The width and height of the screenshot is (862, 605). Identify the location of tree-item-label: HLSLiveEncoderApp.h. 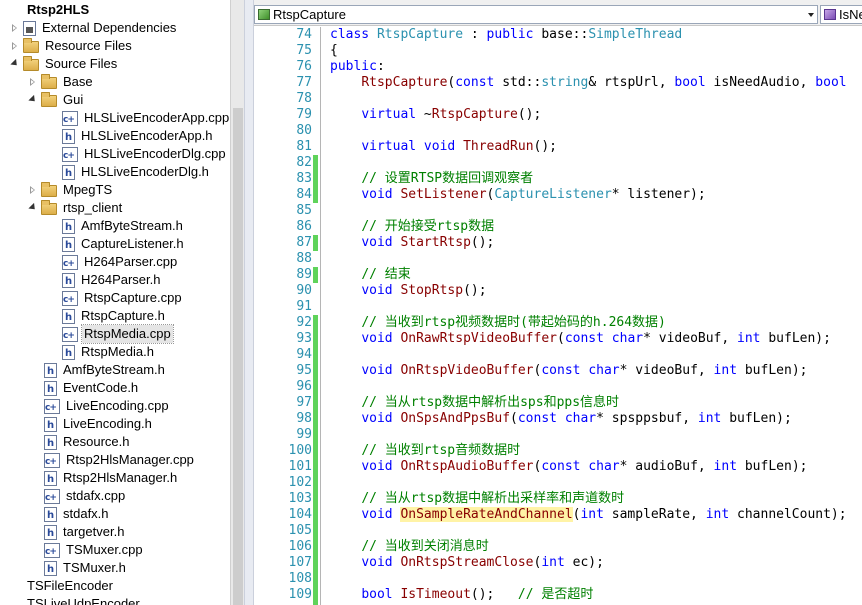
(147, 135).